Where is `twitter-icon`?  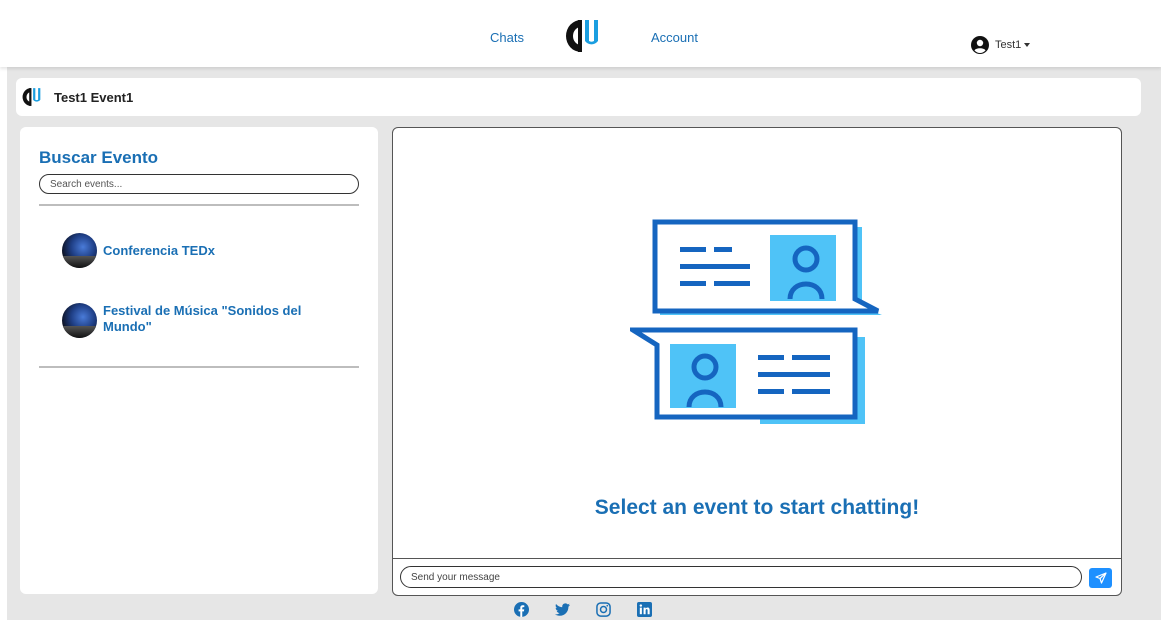 twitter-icon is located at coordinates (562, 609).